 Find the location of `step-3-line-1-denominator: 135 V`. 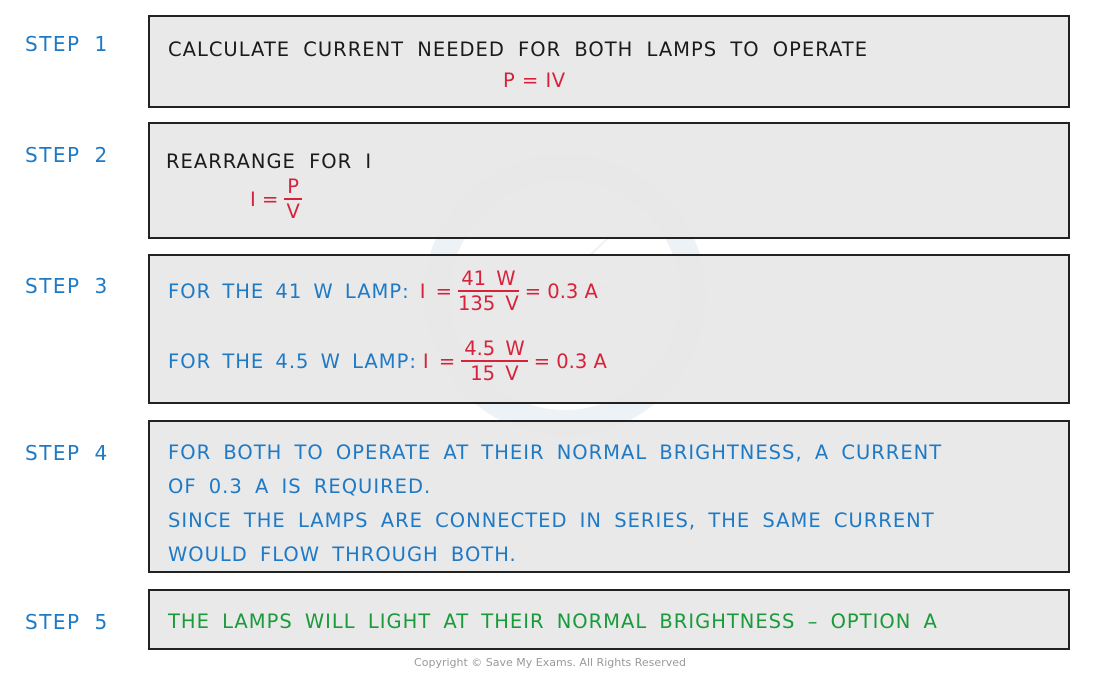

step-3-line-1-denominator: 135 V is located at coordinates (488, 304).